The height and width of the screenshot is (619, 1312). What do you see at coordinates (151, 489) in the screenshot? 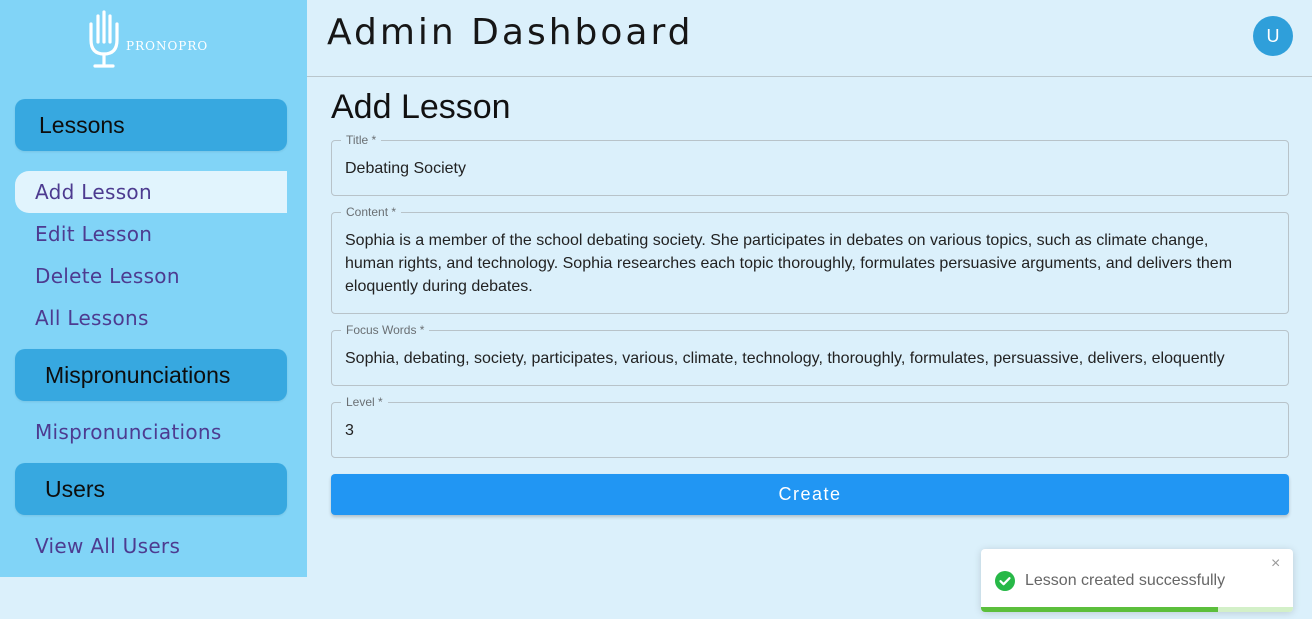
I see `section-header-users: Users` at bounding box center [151, 489].